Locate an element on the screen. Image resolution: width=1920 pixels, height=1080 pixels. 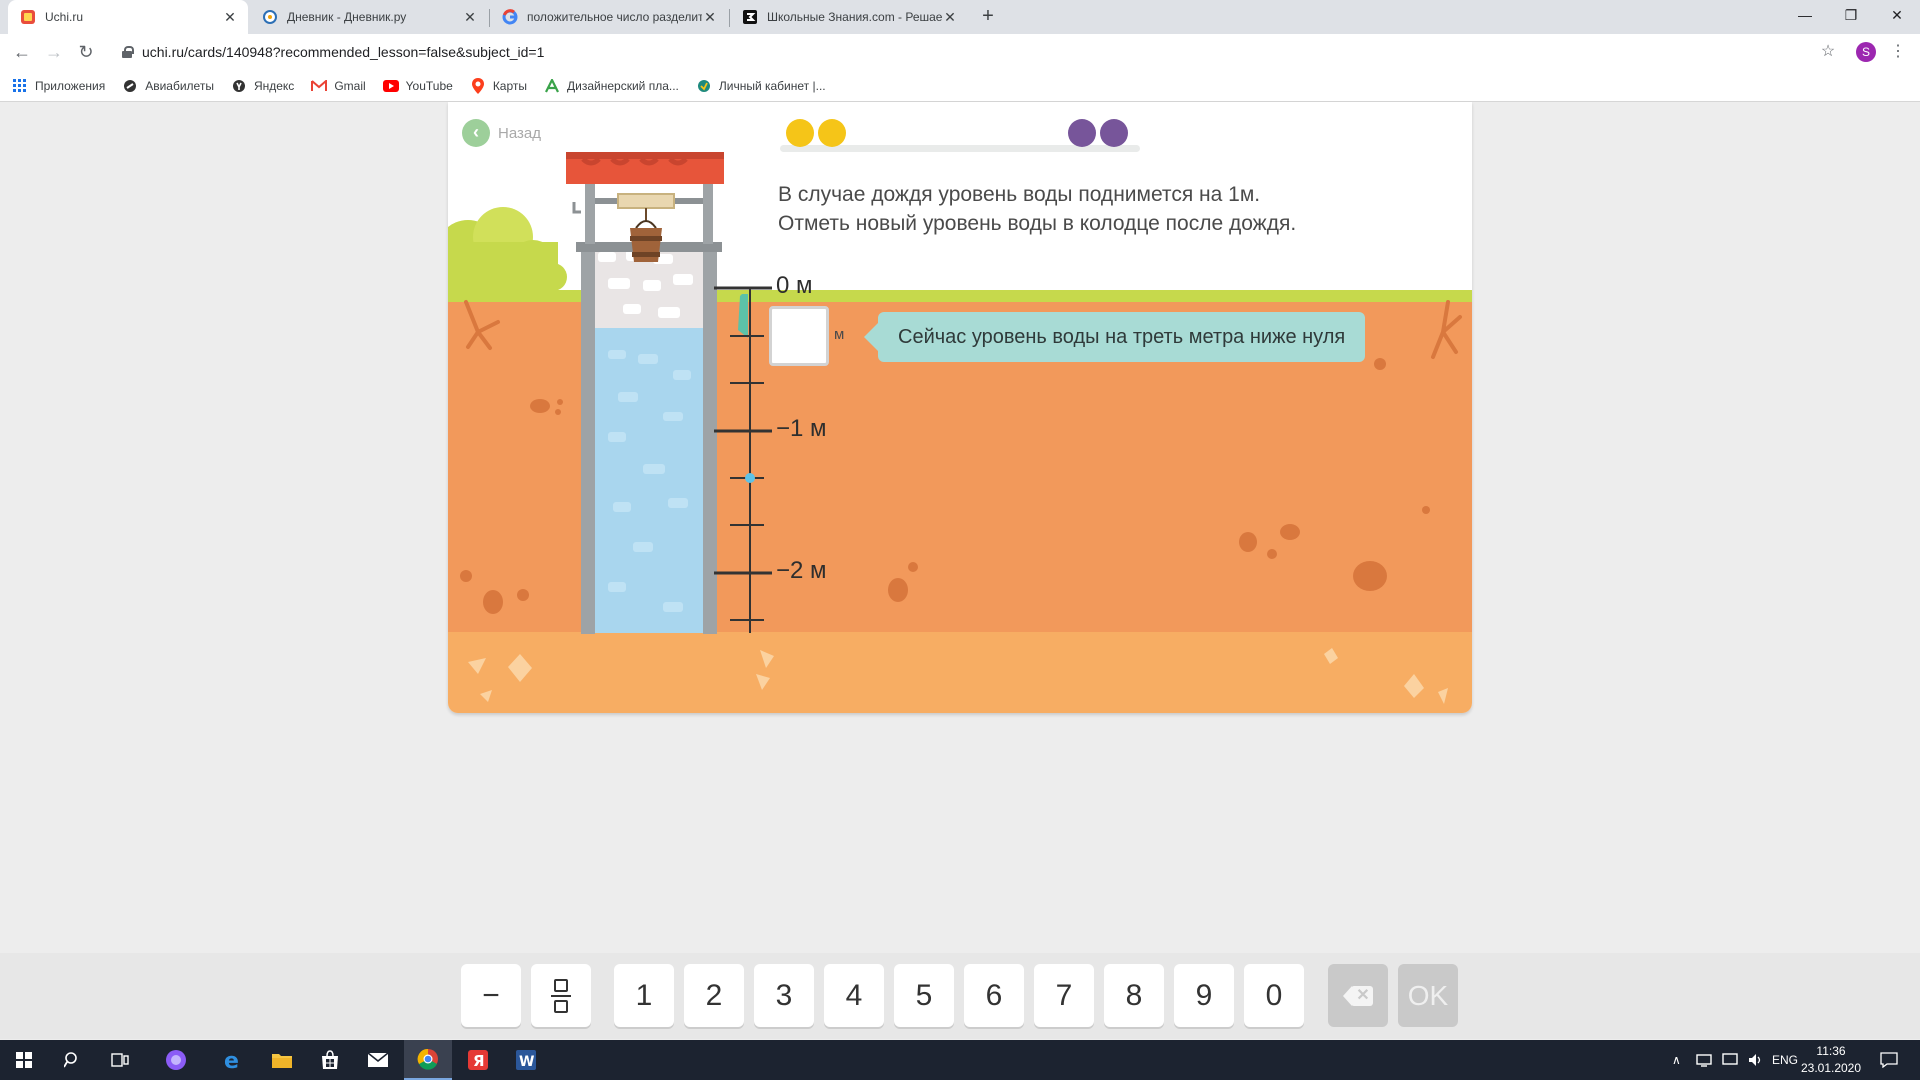
key-3: 3 is located at coordinates (784, 995).